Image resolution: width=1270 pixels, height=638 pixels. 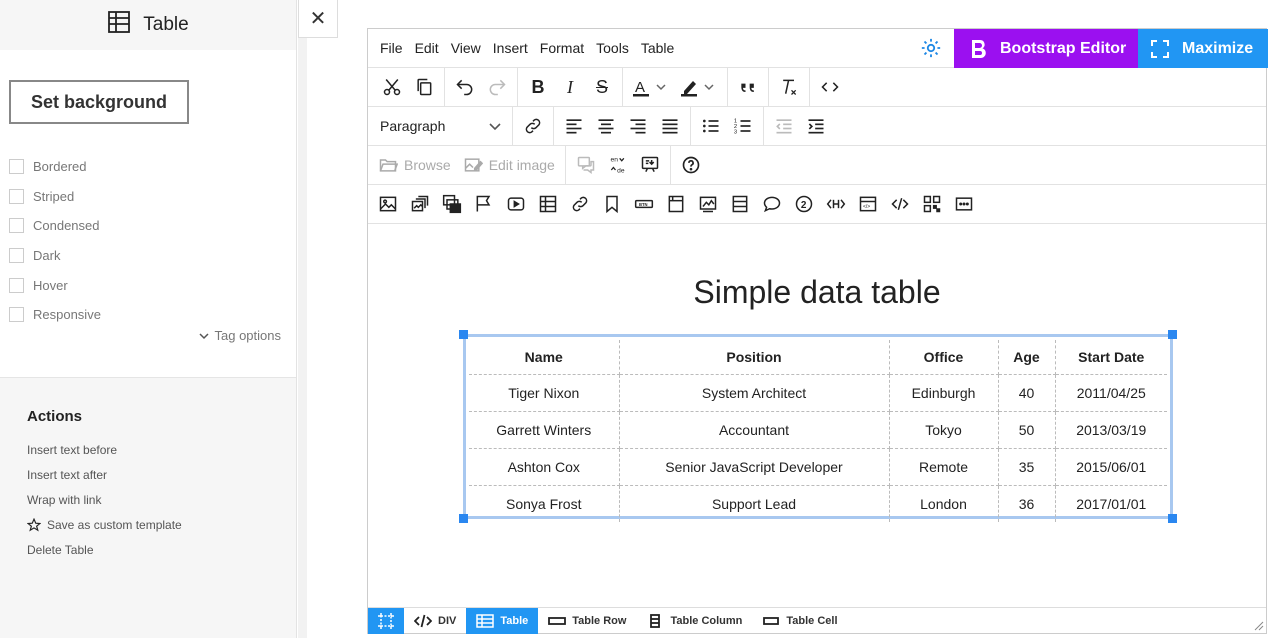 What do you see at coordinates (544, 429) in the screenshot?
I see `table-cell: Garrett Winters` at bounding box center [544, 429].